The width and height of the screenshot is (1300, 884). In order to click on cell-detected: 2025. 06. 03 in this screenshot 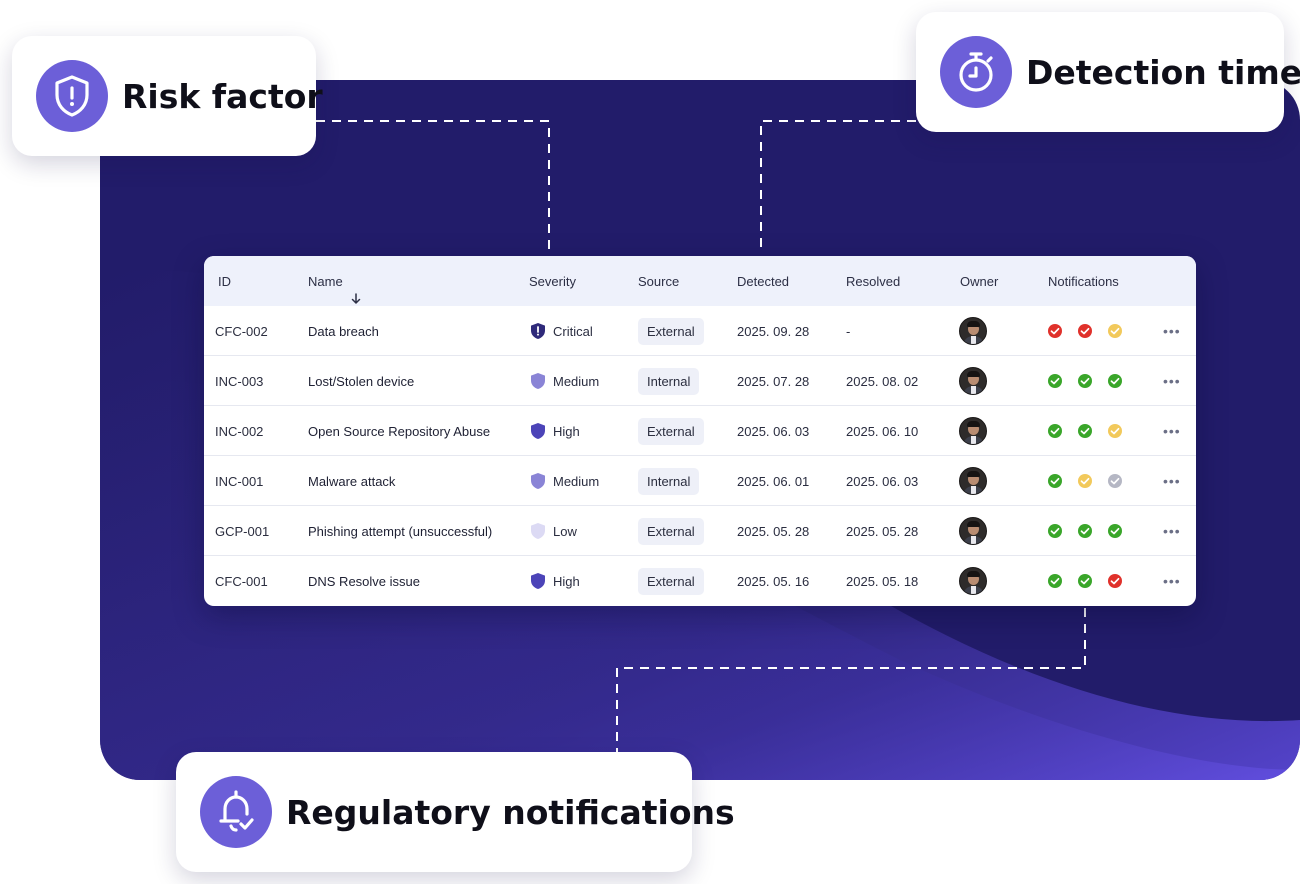, I will do `click(773, 431)`.